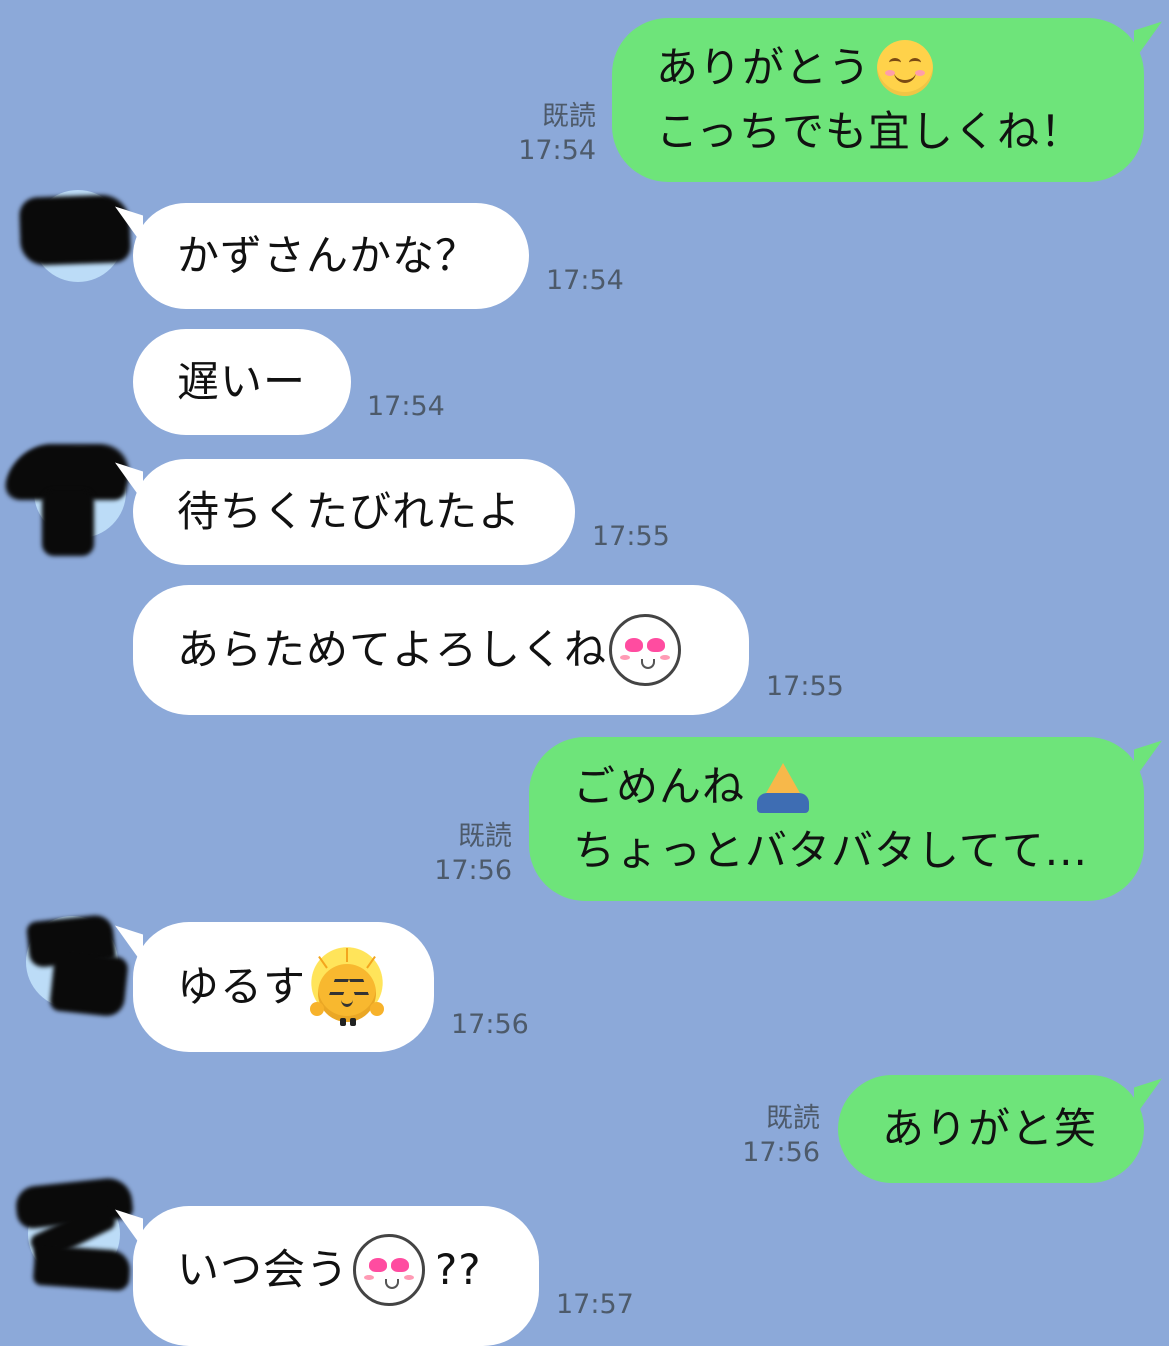 This screenshot has height=1346, width=1169. I want to click on message-time: 17:57, so click(595, 1304).